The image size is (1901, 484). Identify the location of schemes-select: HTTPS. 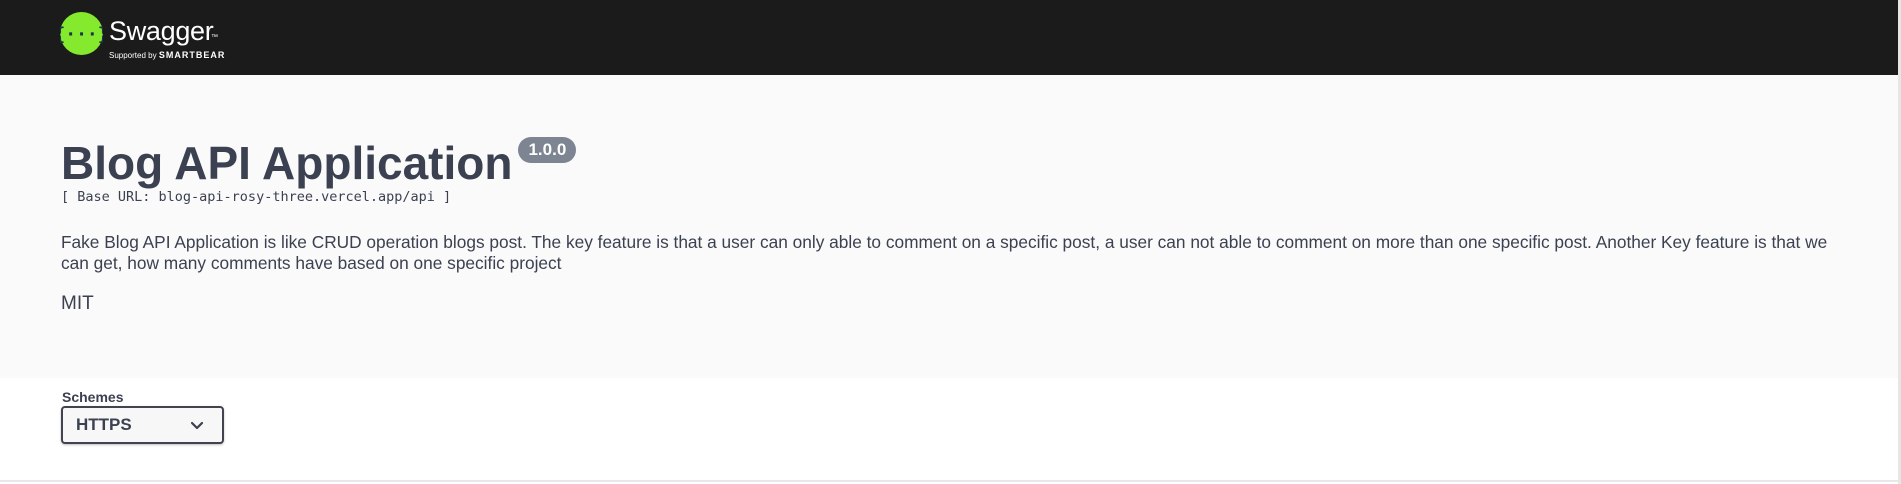
(142, 425).